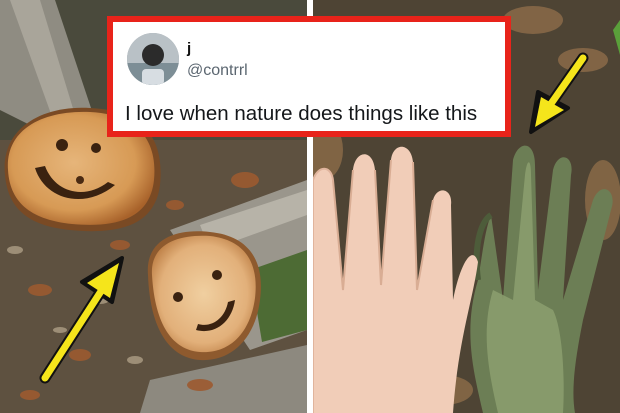  I want to click on user-handle: @contrrl, so click(217, 71).